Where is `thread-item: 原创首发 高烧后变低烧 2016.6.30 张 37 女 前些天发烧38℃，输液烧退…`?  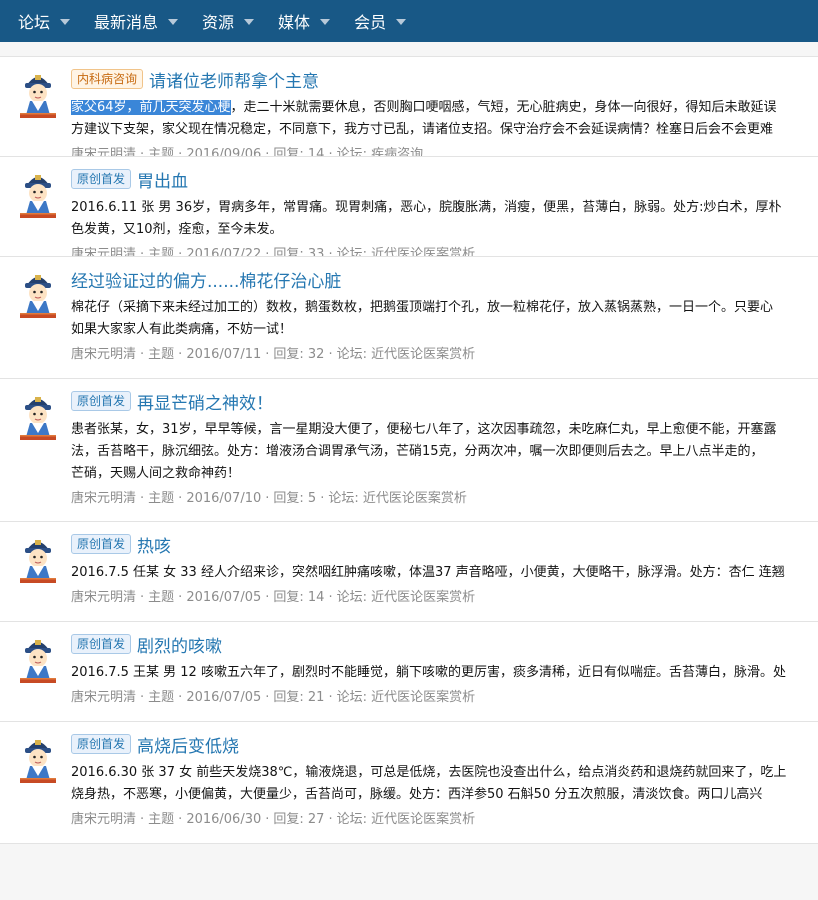 thread-item: 原创首发 高烧后变低烧 2016.6.30 张 37 女 前些天发烧38℃，输液烧退… is located at coordinates (409, 783).